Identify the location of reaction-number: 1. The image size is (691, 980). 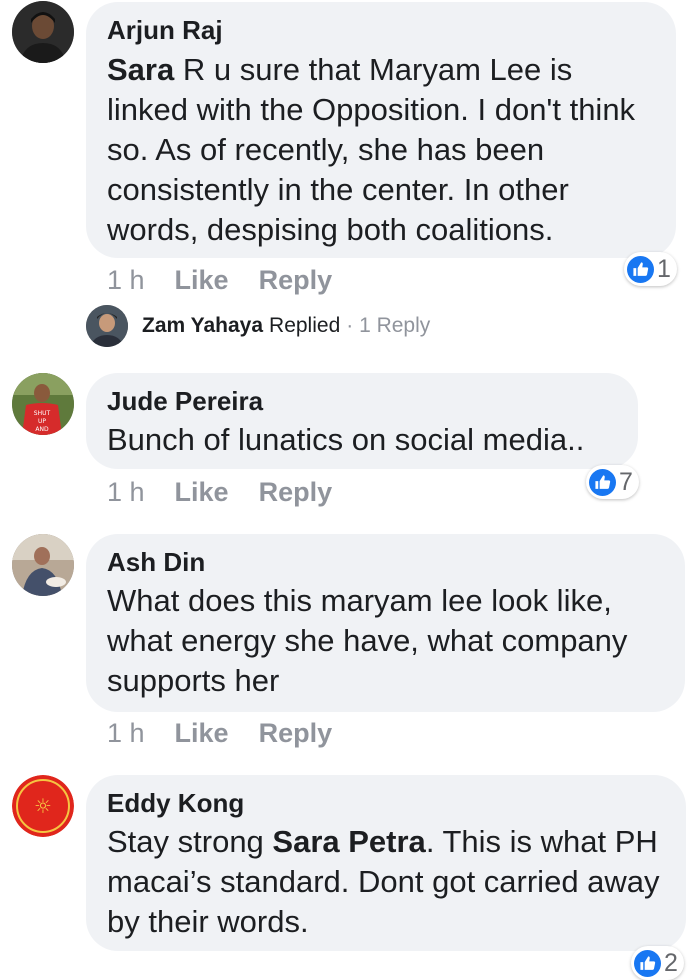
(664, 268).